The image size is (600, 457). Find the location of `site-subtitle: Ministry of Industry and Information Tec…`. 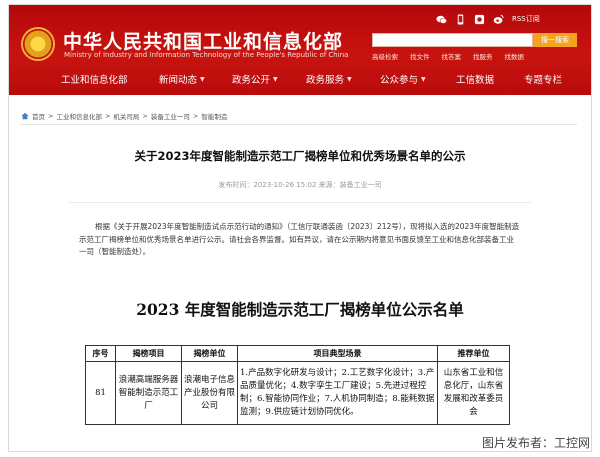

site-subtitle: Ministry of Industry and Information Tec… is located at coordinates (206, 55).